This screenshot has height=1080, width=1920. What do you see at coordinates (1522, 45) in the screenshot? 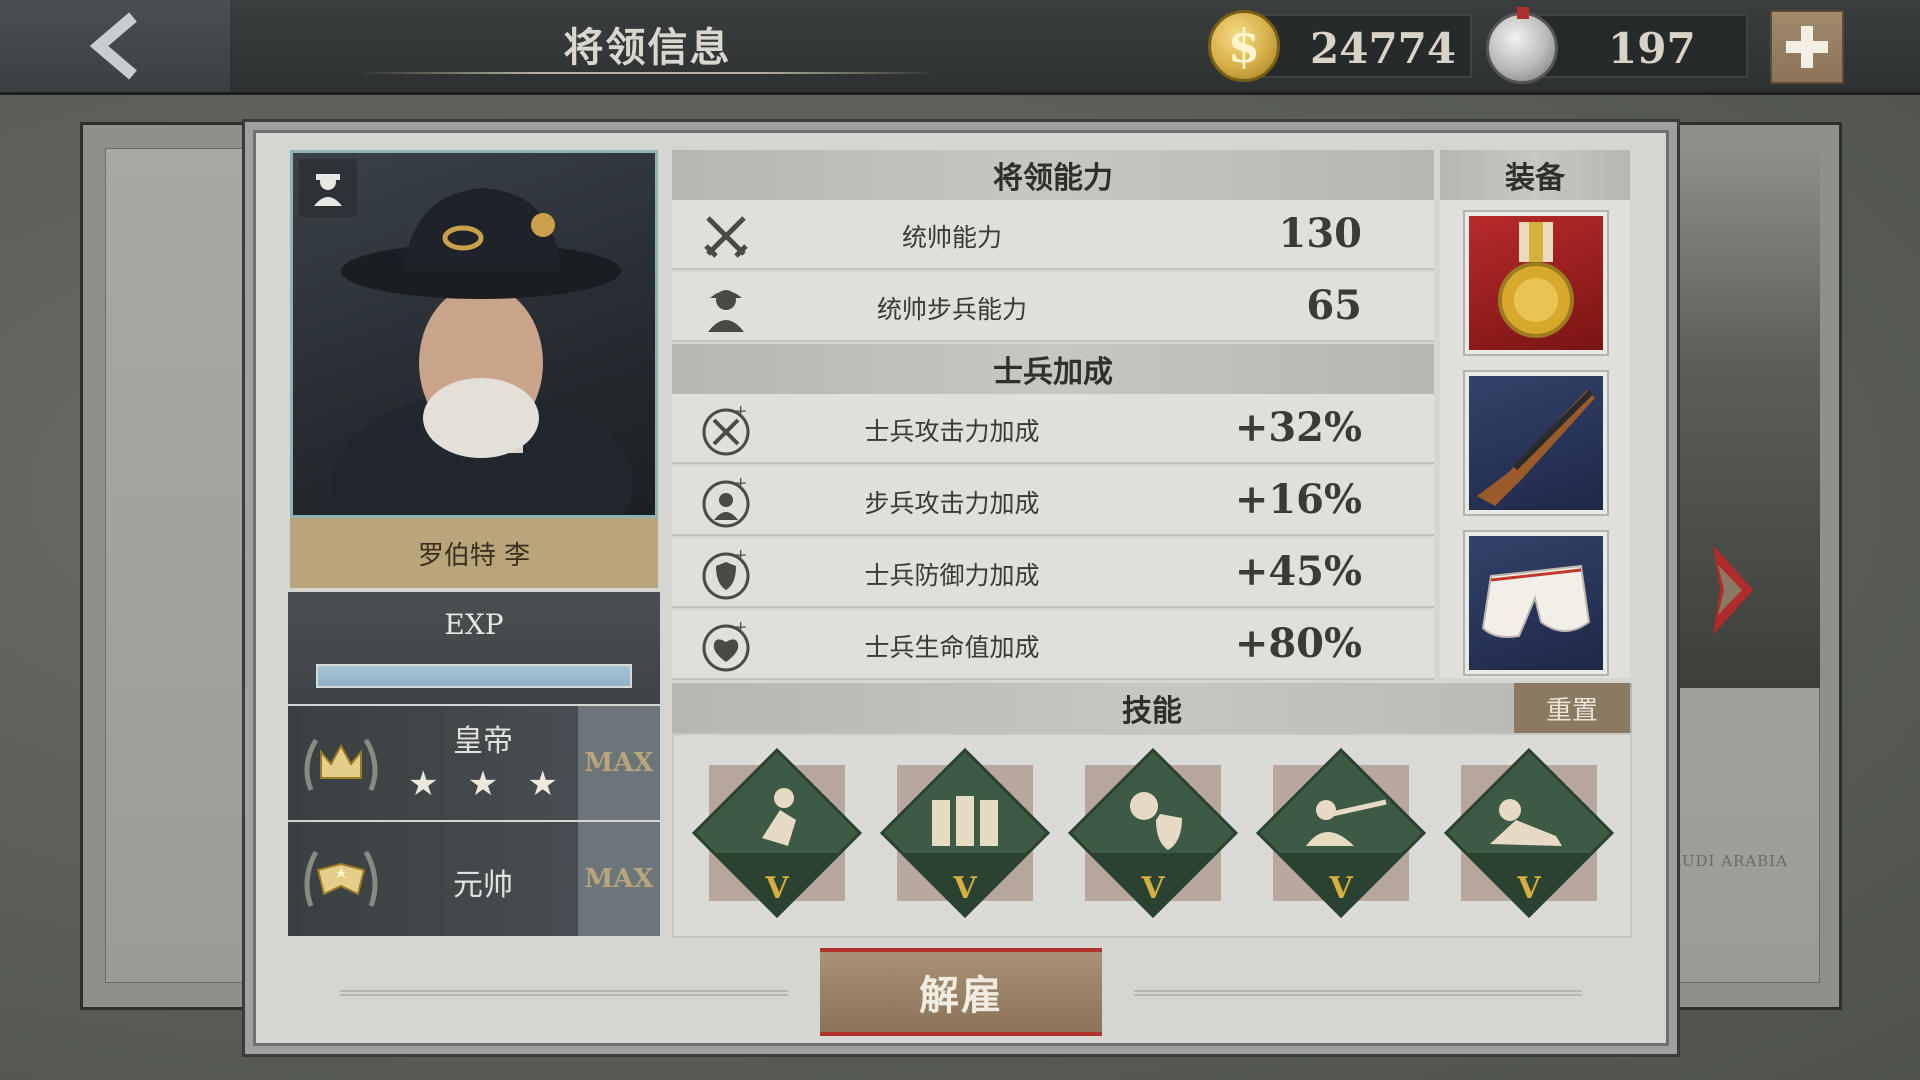
I see `silver-medal-icon` at bounding box center [1522, 45].